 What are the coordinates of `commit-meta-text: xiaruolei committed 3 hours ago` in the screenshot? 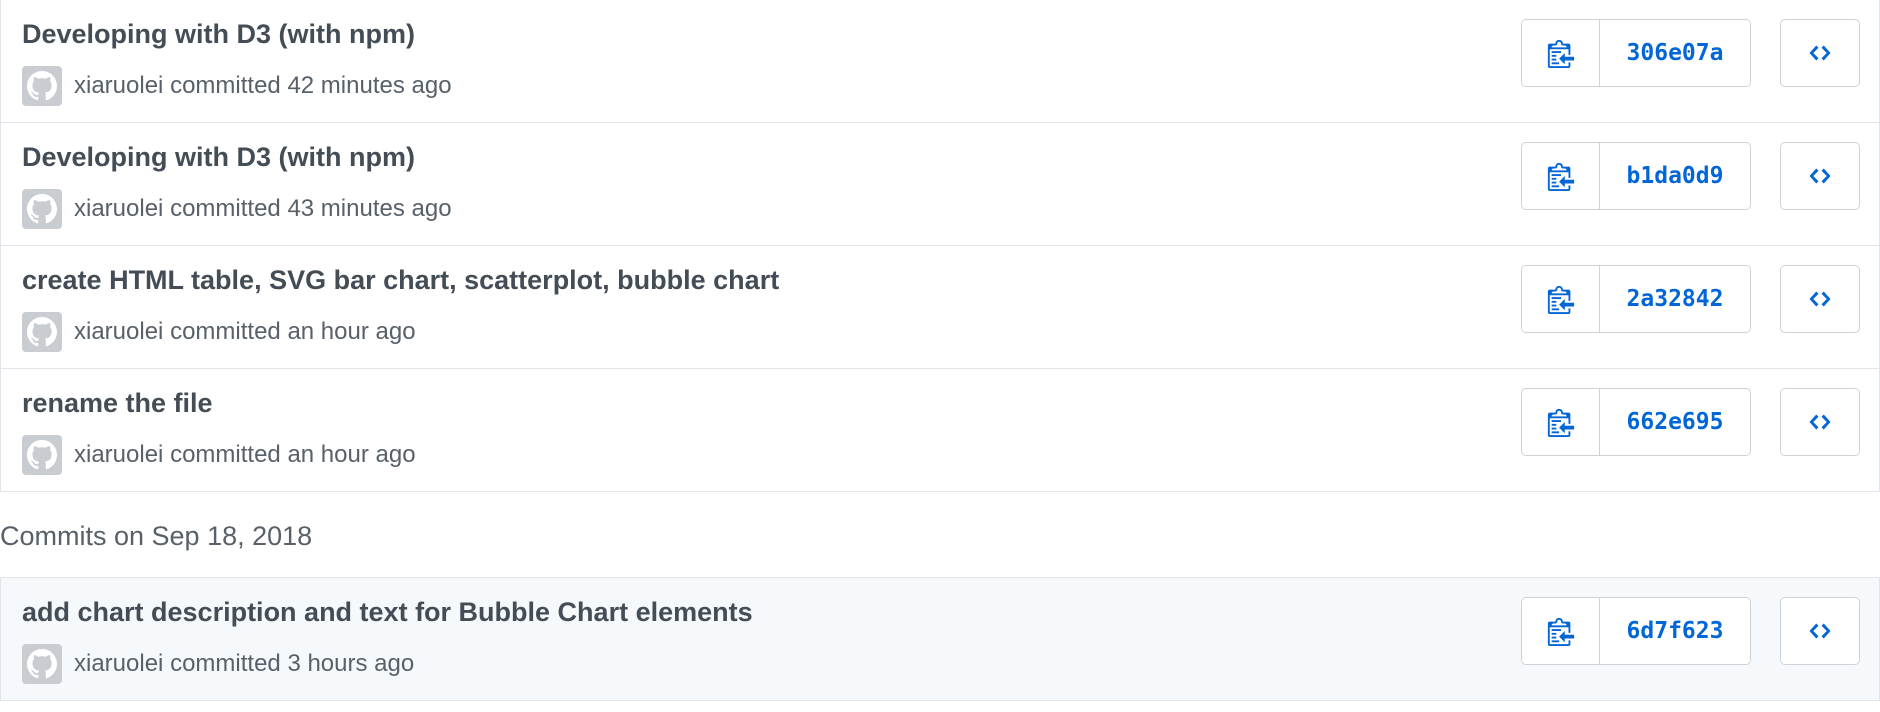 It's located at (244, 664).